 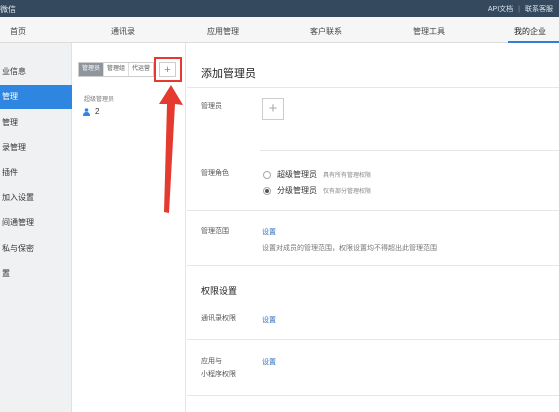 What do you see at coordinates (36, 148) in the screenshot?
I see `sidebar-item-login-management: 录管理` at bounding box center [36, 148].